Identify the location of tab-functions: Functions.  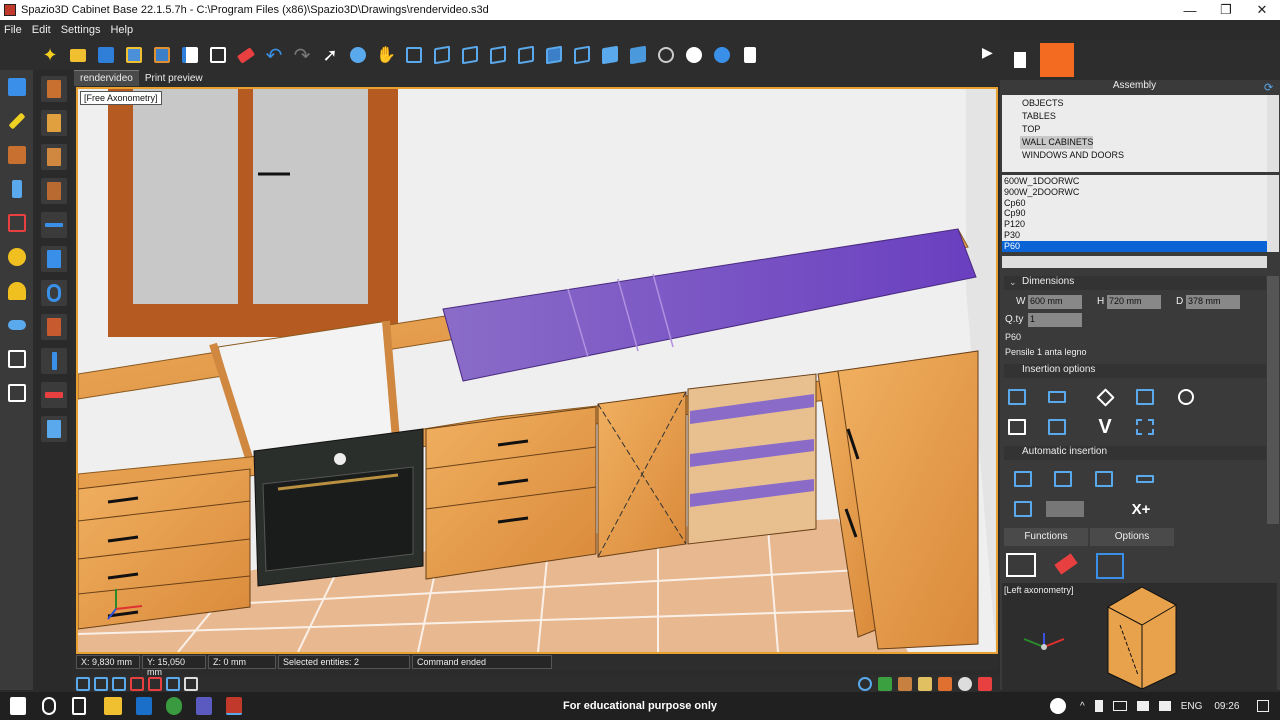
(1046, 537).